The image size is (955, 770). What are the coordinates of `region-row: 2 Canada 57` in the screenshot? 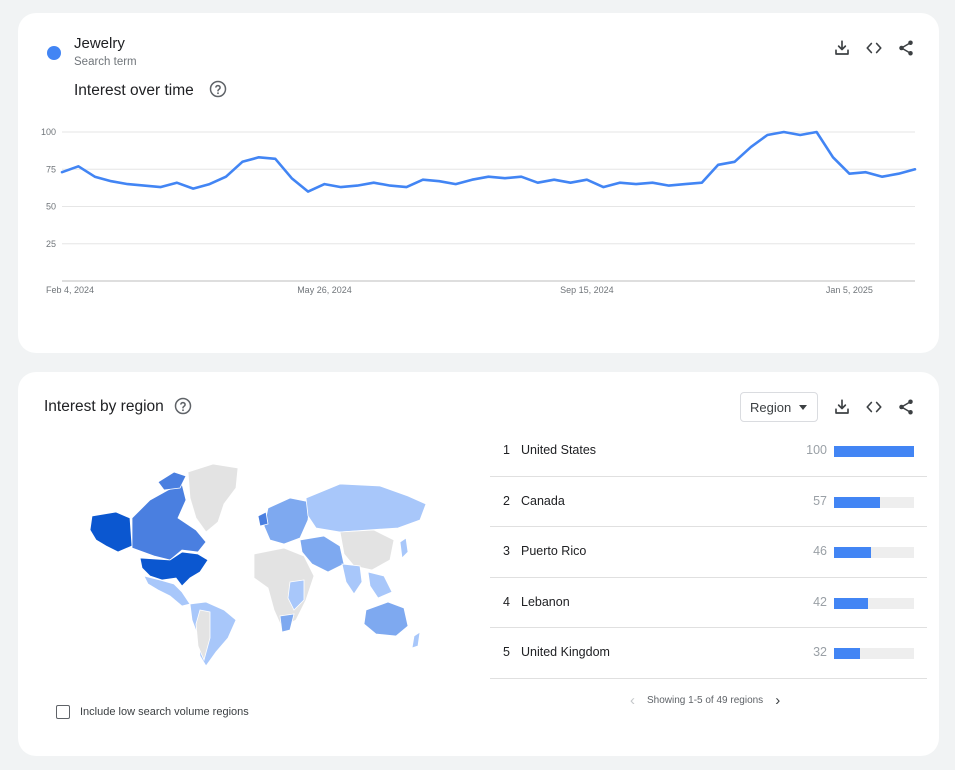 It's located at (708, 502).